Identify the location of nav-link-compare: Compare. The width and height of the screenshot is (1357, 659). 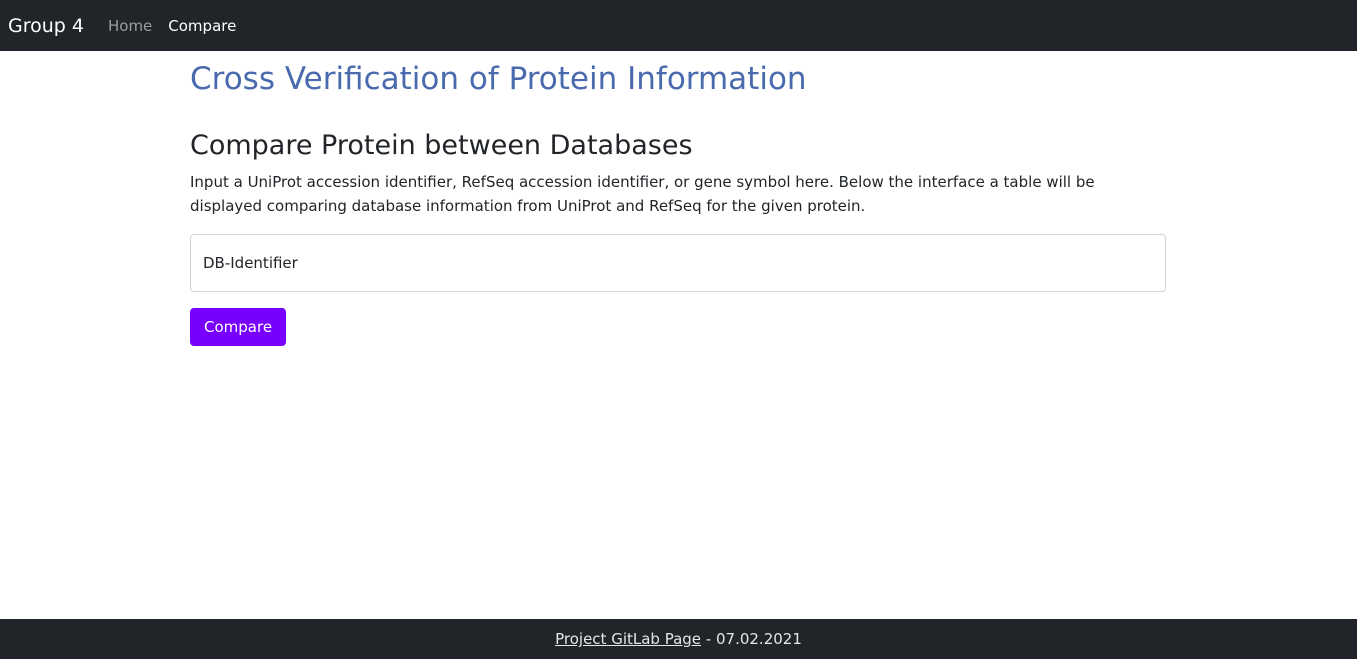
(202, 26).